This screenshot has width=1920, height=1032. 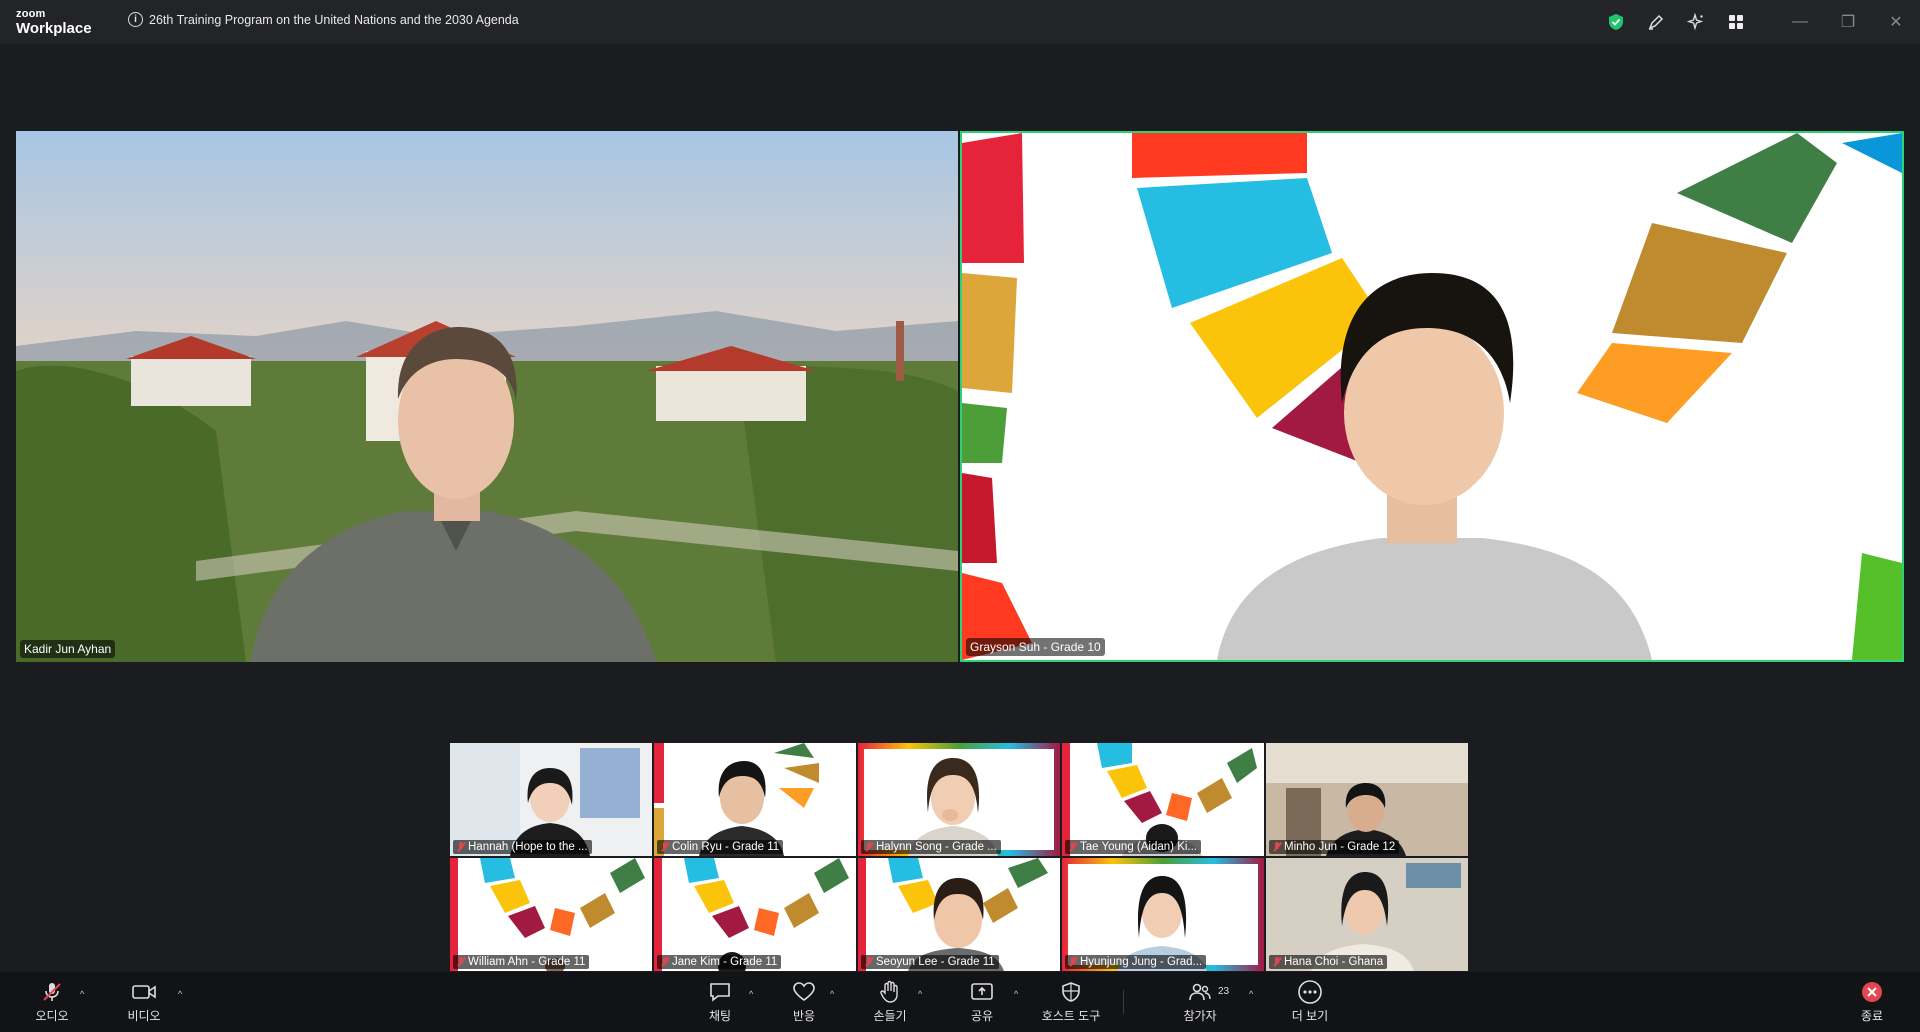 What do you see at coordinates (725, 962) in the screenshot?
I see `participant-name: Jane Kim - Grade 11` at bounding box center [725, 962].